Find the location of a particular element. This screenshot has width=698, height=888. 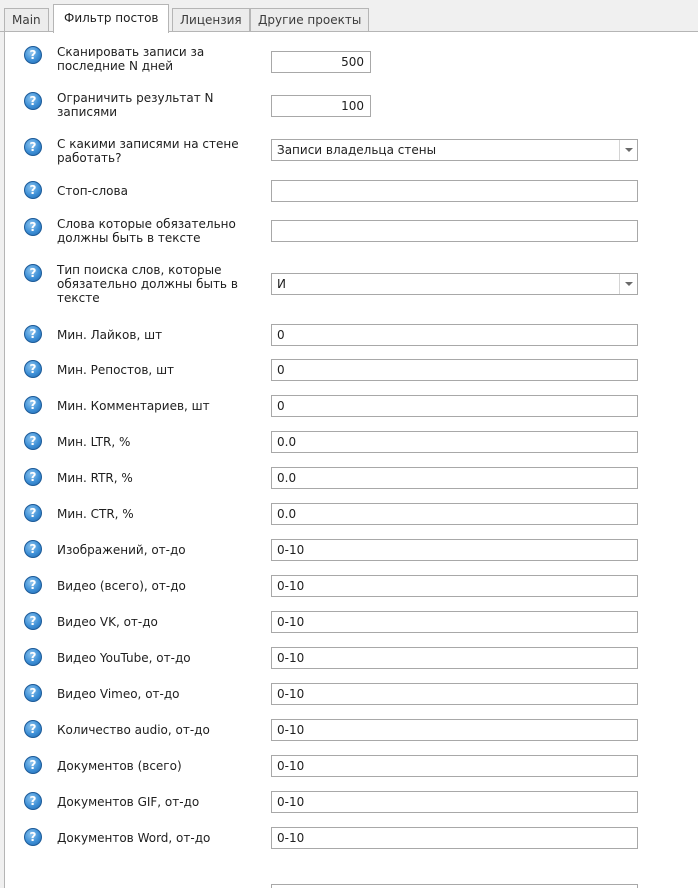

row-video-vimeo: ? Видео Vimeo, от-до 0-10 is located at coordinates (351, 699).